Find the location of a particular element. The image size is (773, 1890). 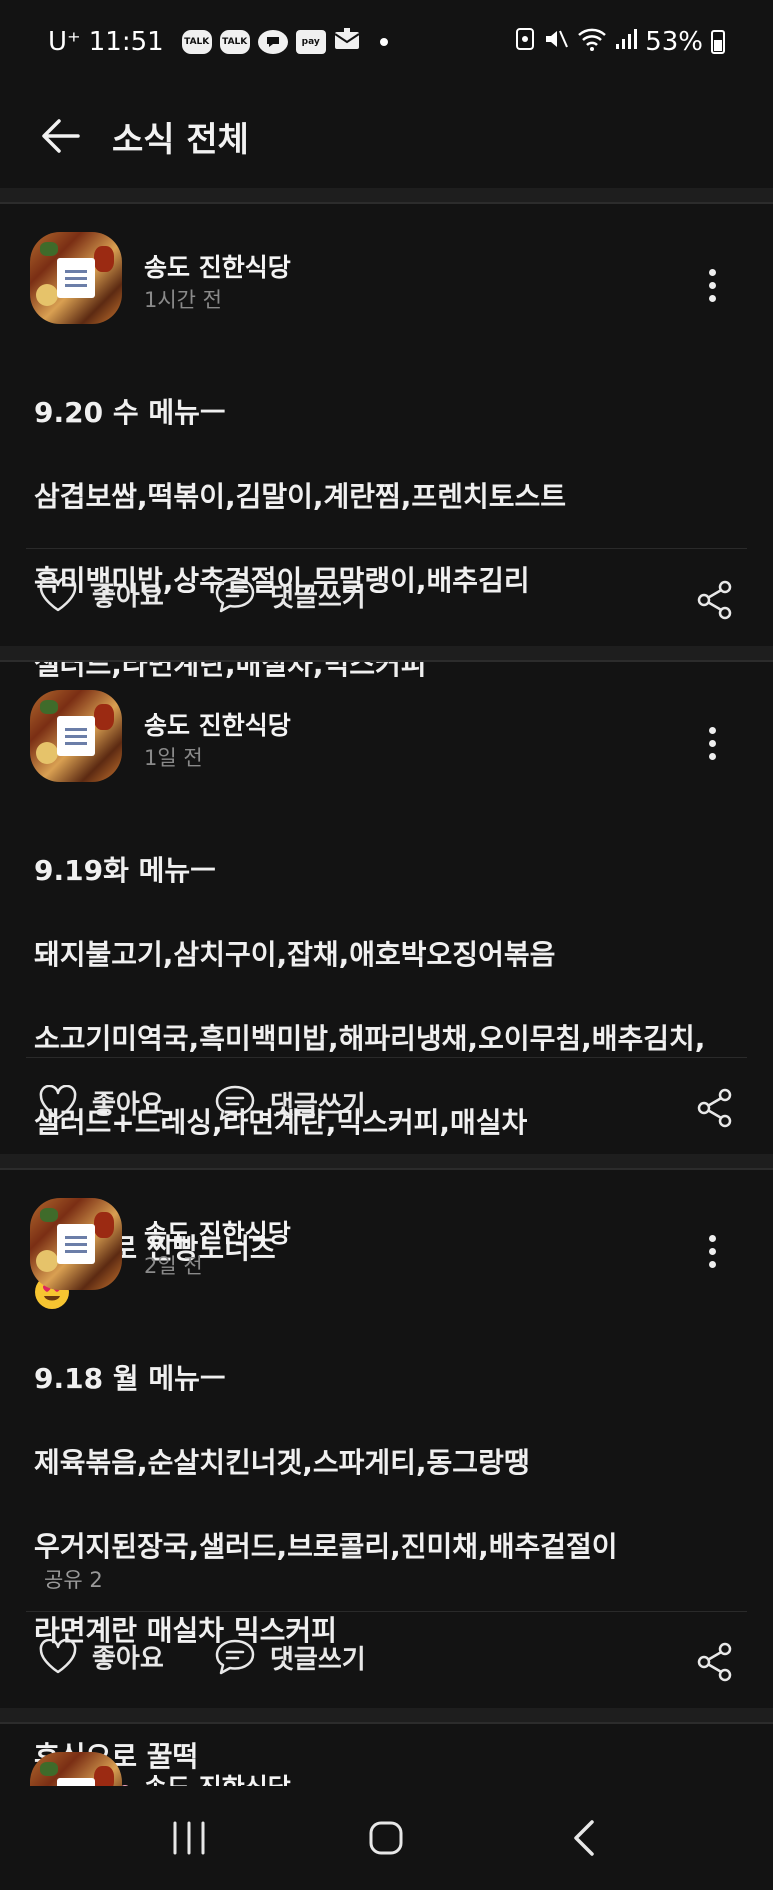

post-time: 1시간 전 is located at coordinates (183, 300).